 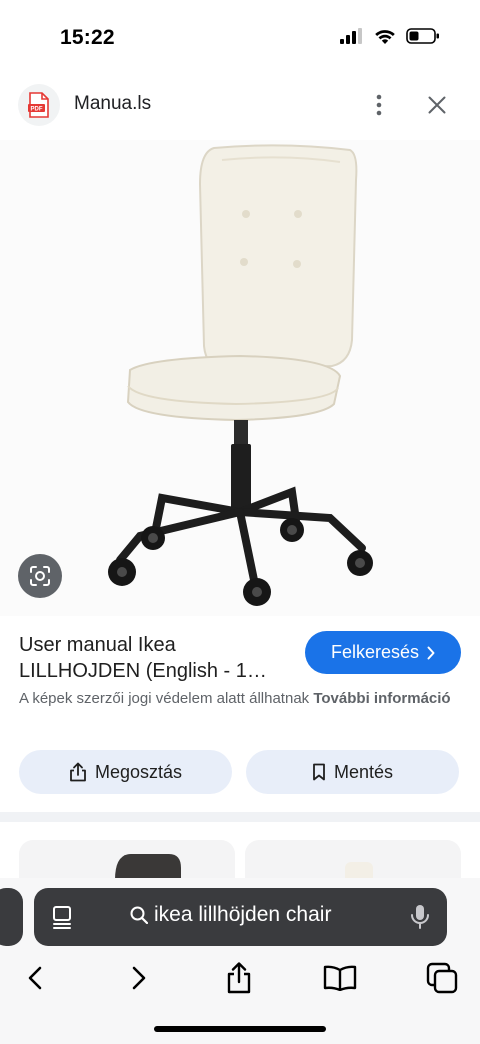 What do you see at coordinates (37, 110) in the screenshot?
I see `pdf-badge: PDF` at bounding box center [37, 110].